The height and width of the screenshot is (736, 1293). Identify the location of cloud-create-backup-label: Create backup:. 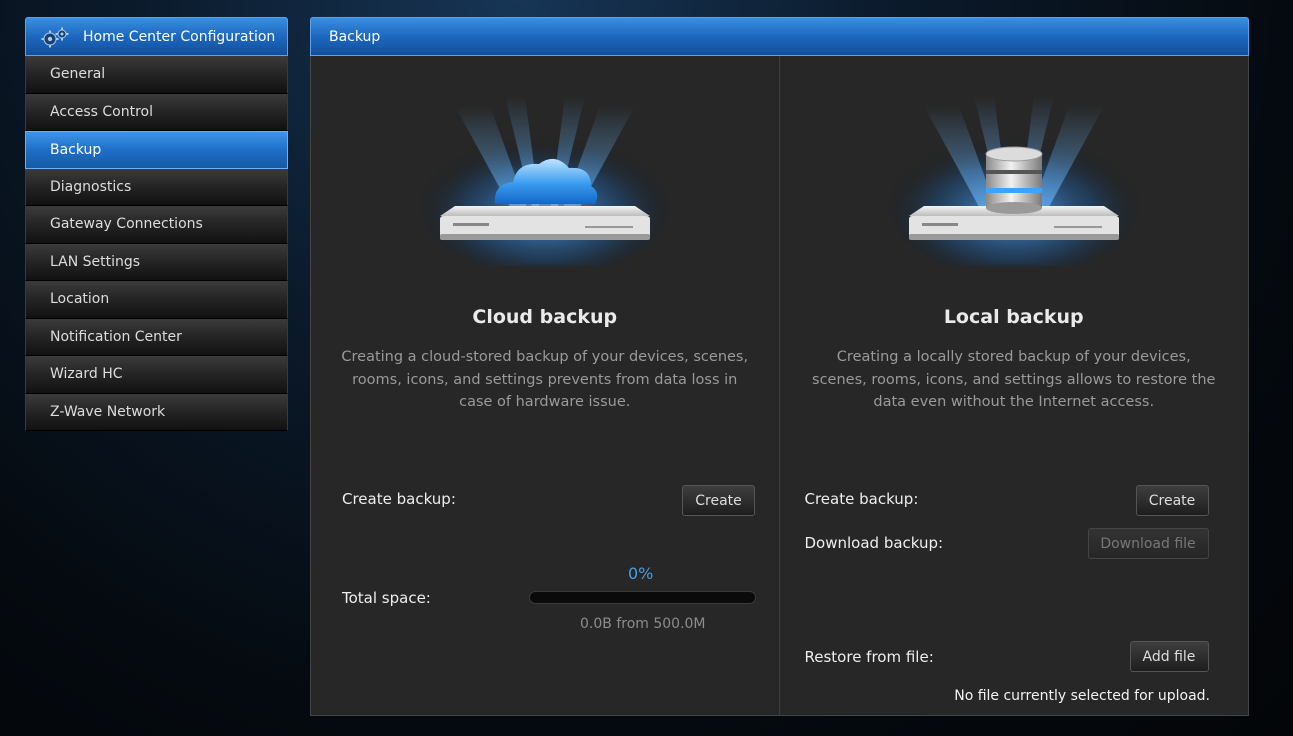
(399, 499).